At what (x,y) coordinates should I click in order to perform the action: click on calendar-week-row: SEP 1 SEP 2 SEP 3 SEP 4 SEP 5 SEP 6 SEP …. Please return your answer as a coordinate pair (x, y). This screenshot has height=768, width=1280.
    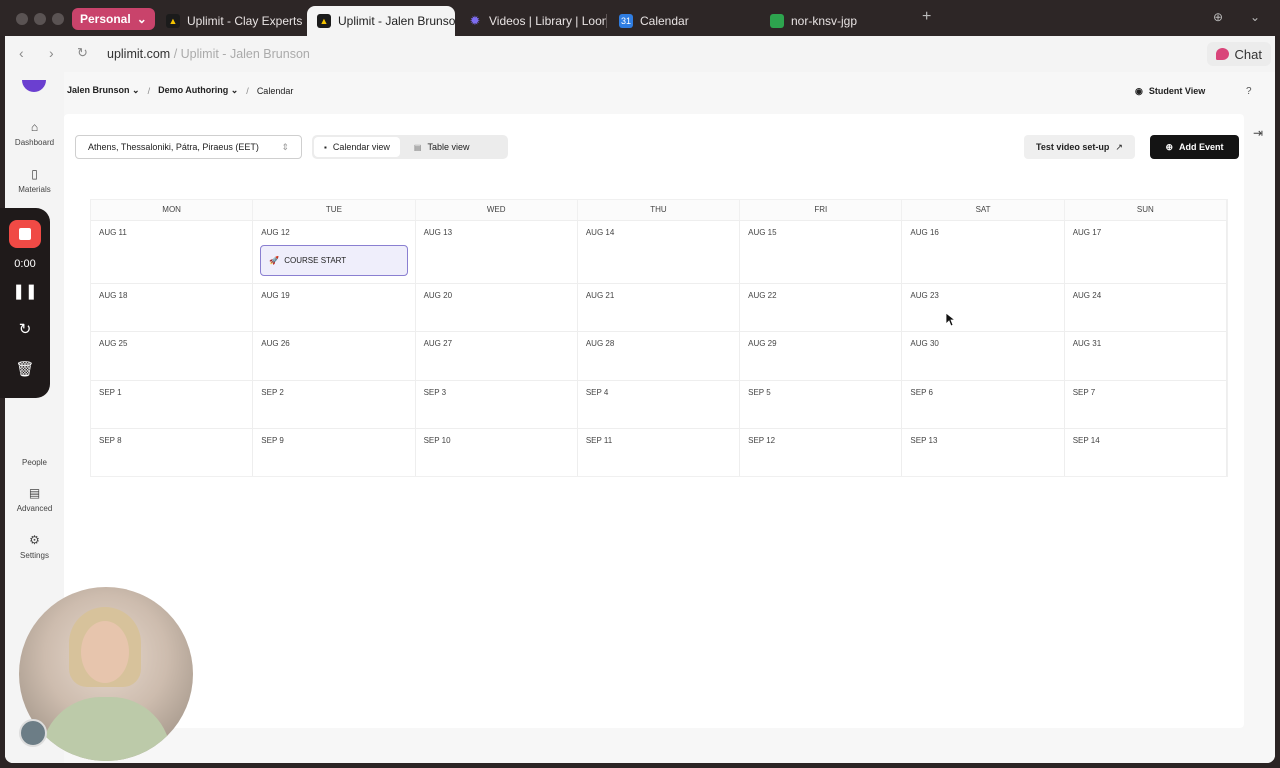
    Looking at the image, I should click on (659, 404).